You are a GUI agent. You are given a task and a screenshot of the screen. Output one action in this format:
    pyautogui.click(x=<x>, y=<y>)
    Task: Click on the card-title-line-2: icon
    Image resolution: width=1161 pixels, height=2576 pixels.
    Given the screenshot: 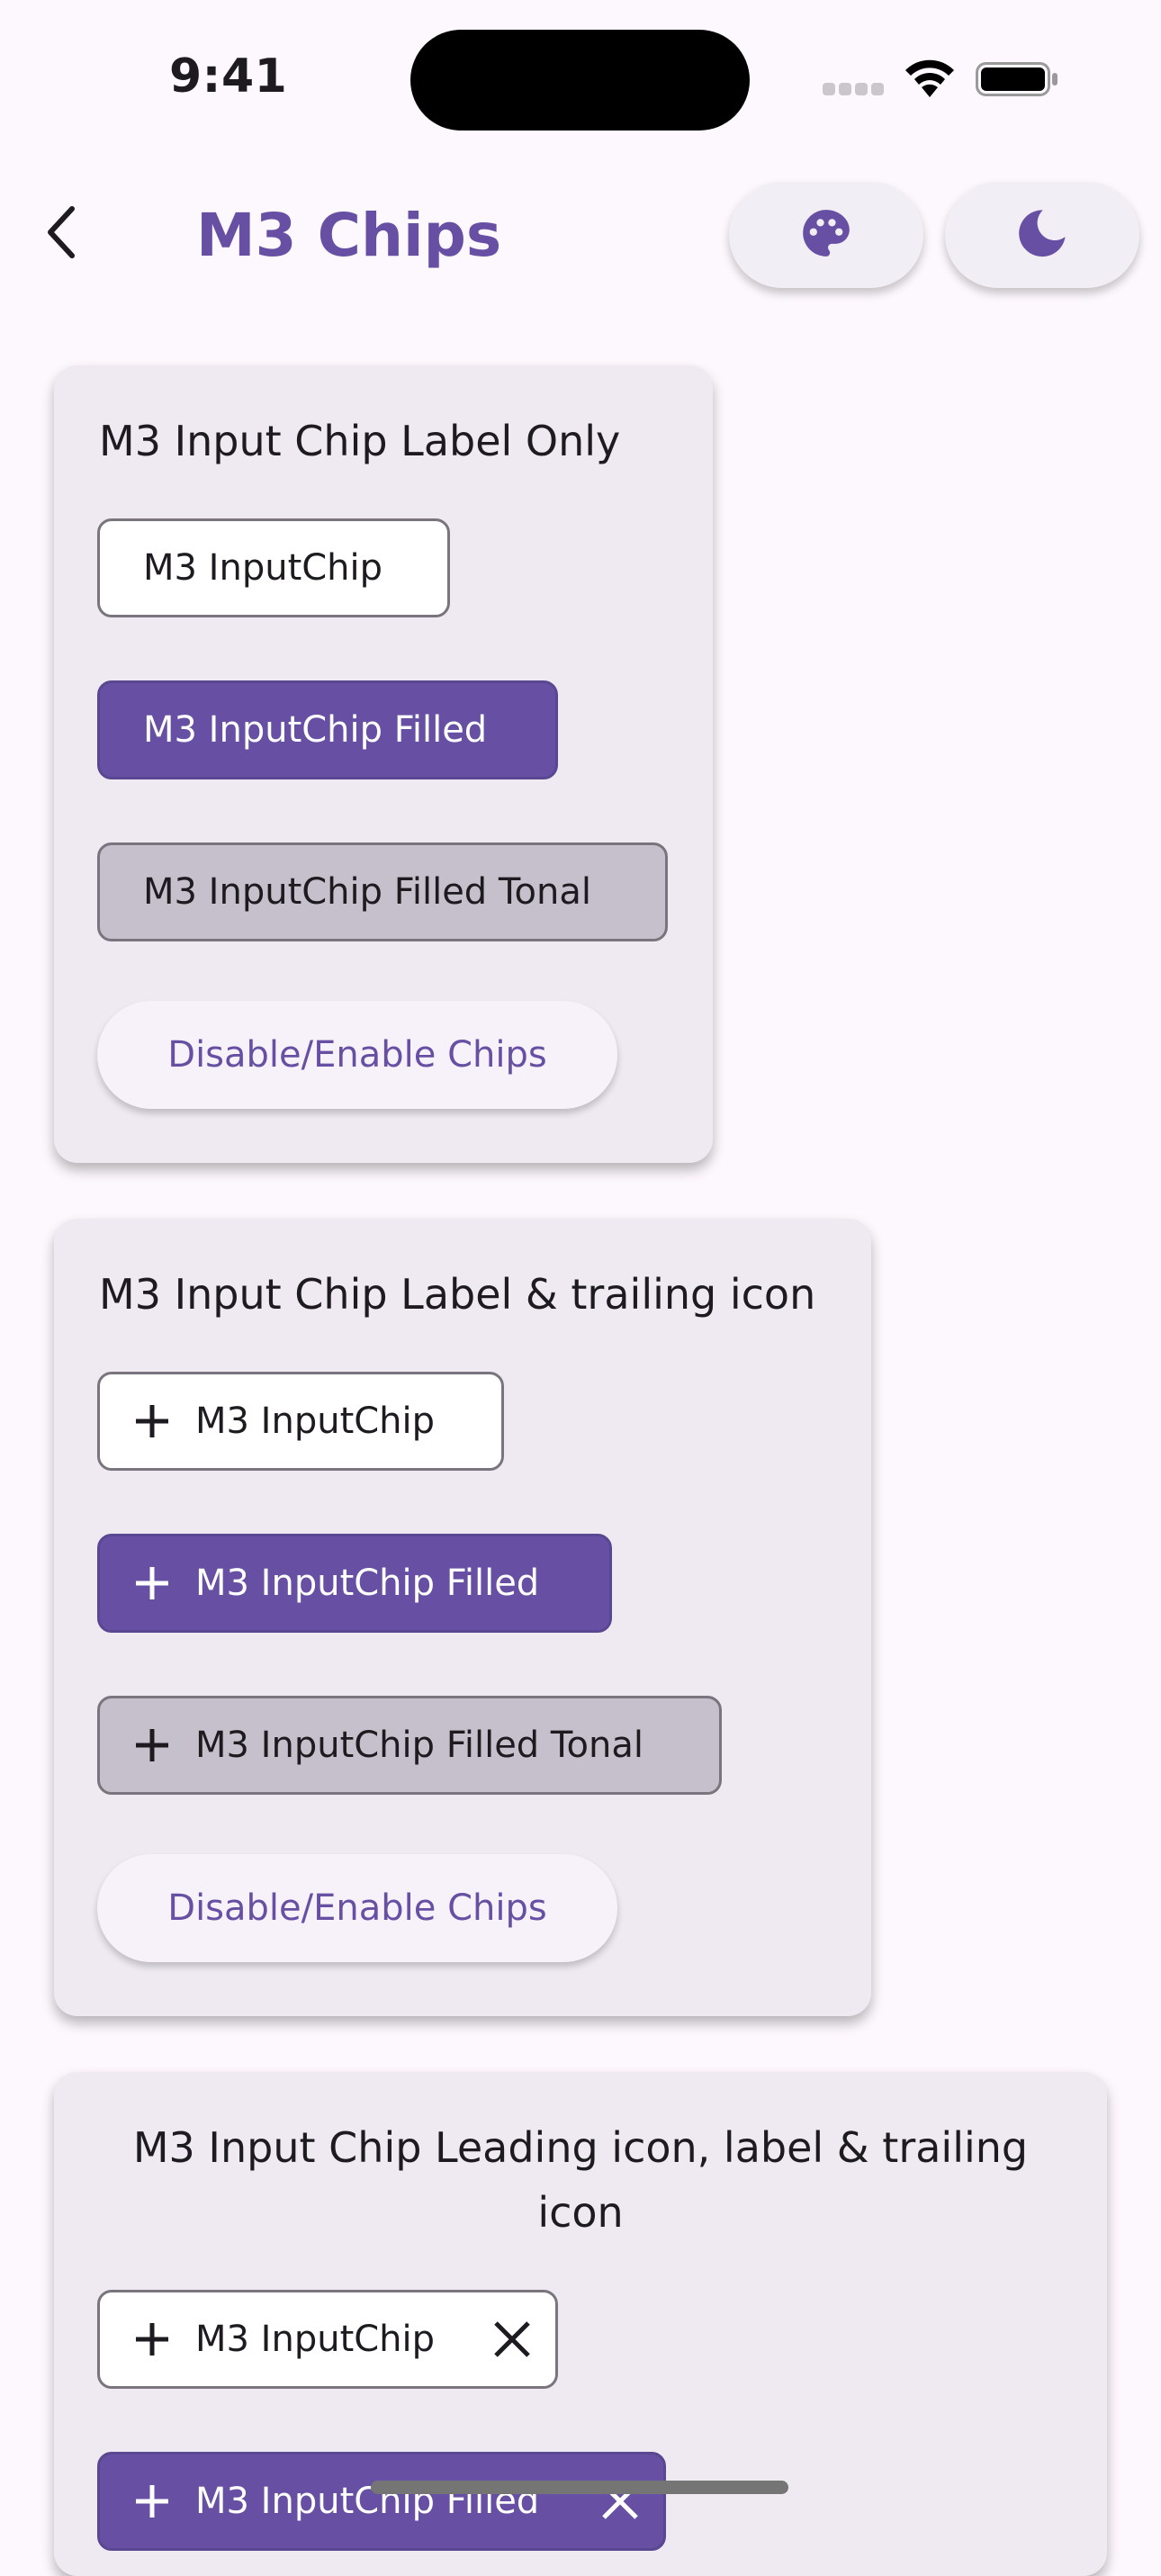 What is the action you would take?
    pyautogui.click(x=580, y=2212)
    